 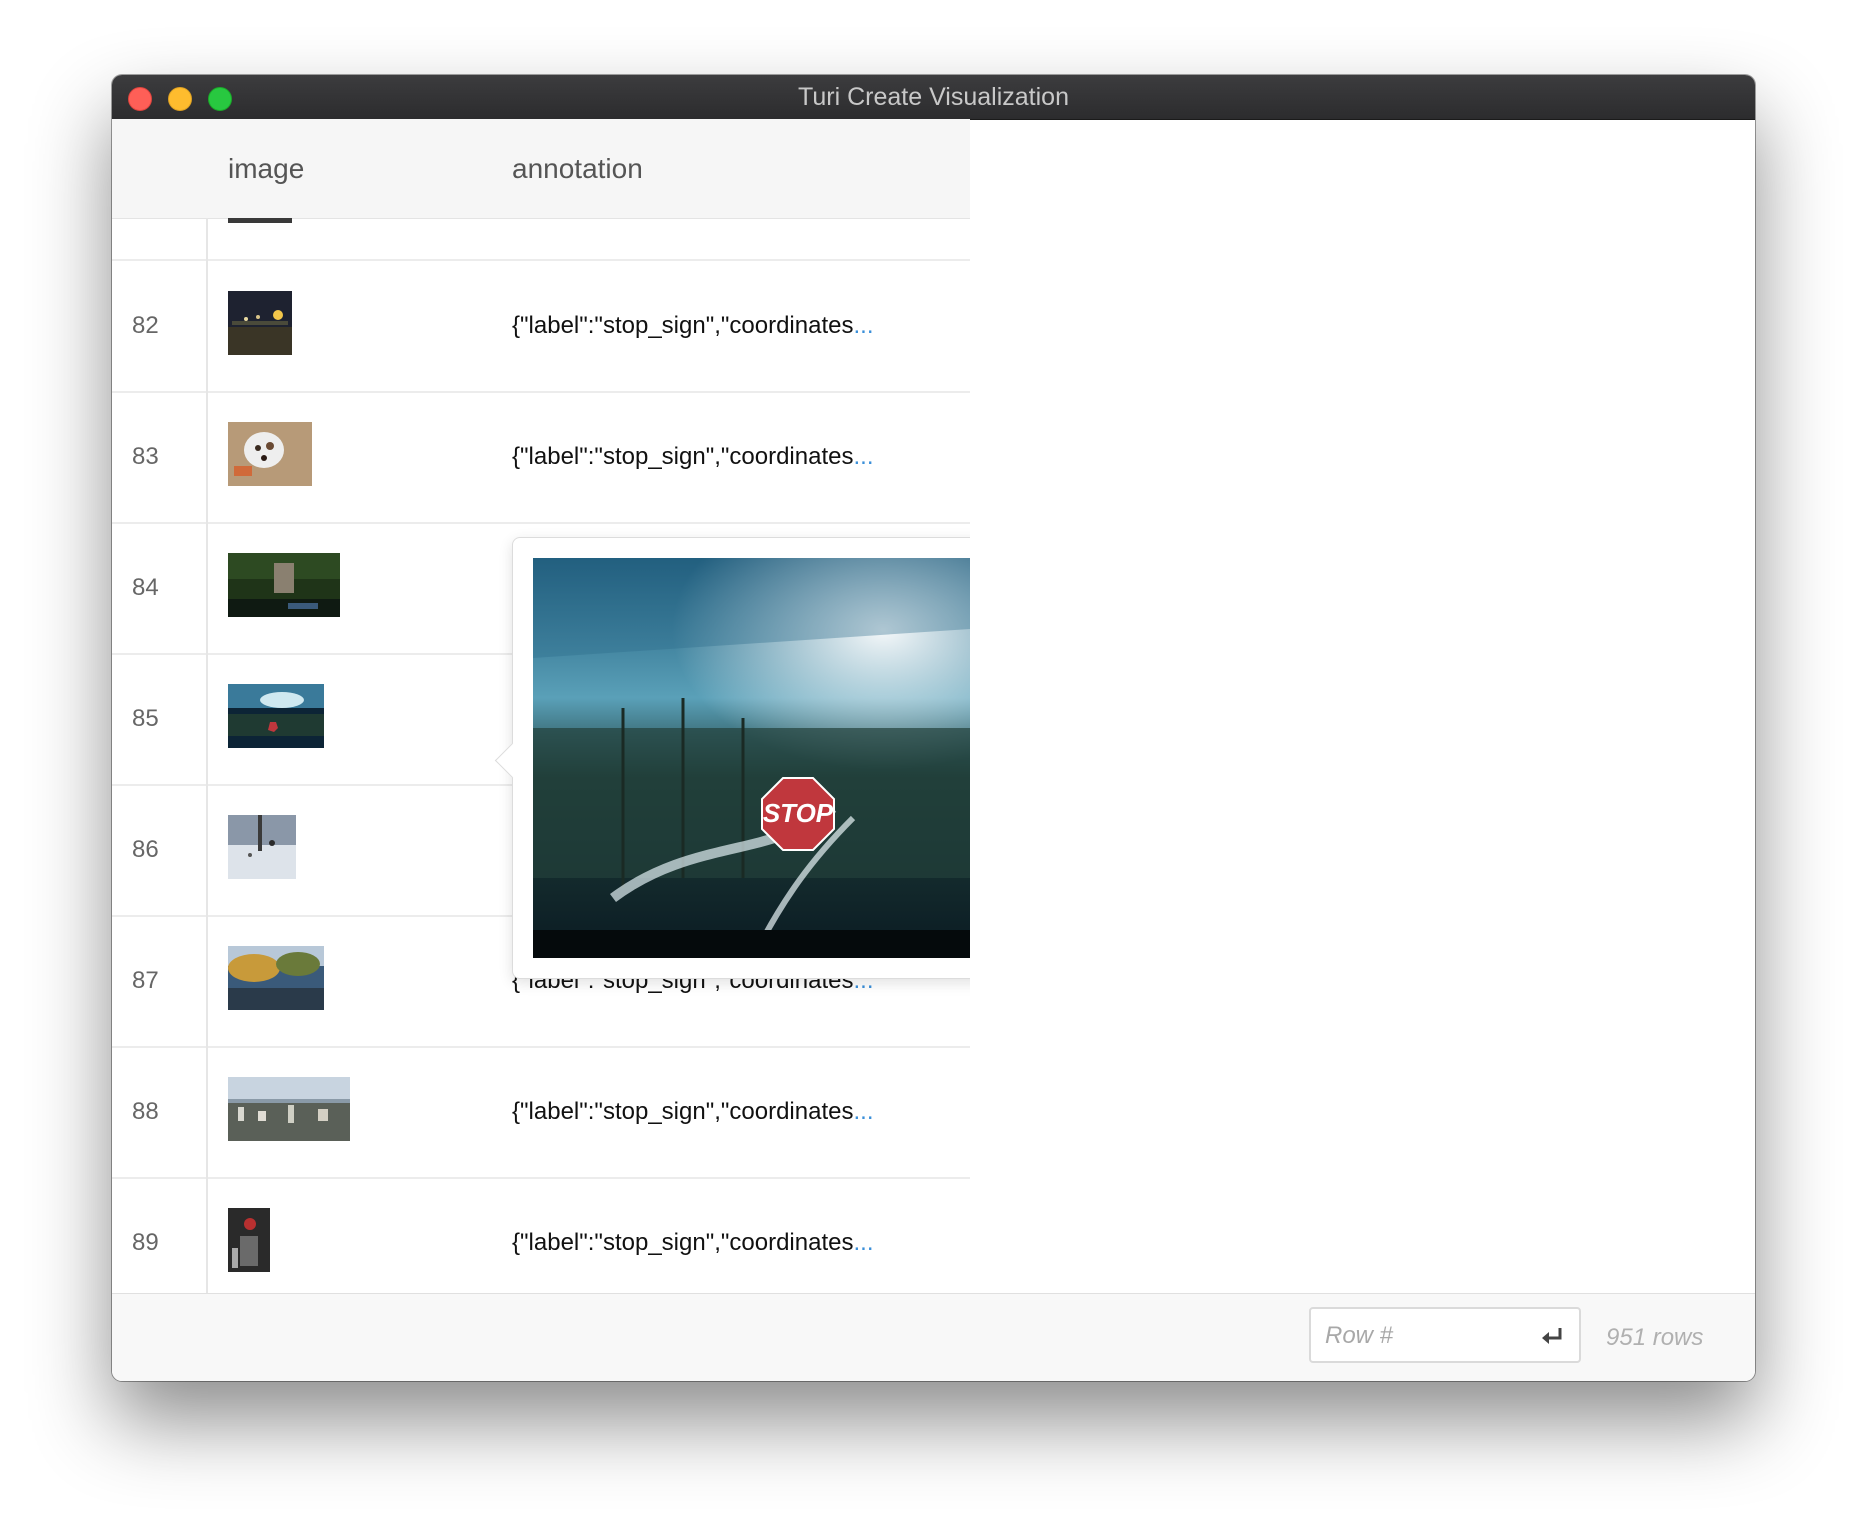 I want to click on row-index: 83, so click(x=145, y=456).